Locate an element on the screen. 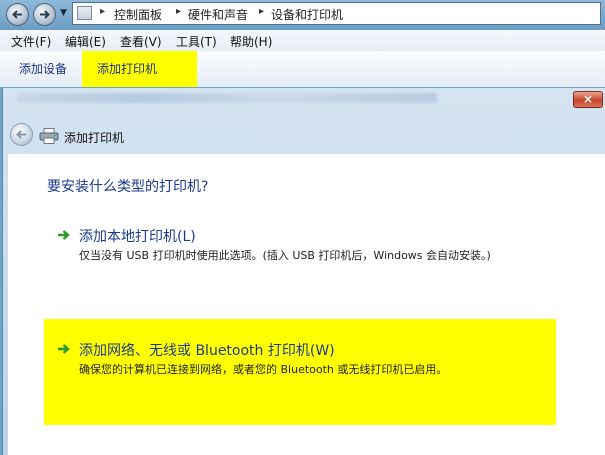 The image size is (605, 455). add-local-printer-option: 添加本地打印机(L) is located at coordinates (137, 236).